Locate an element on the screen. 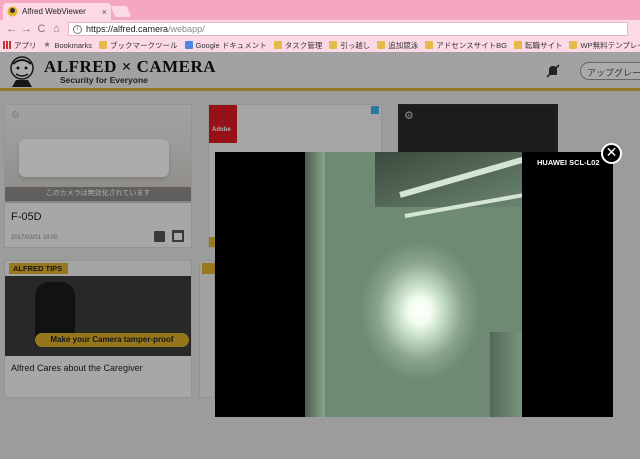 Image resolution: width=640 pixels, height=459 pixels. address-bar: i https://alfred.camera /webapp/ is located at coordinates (348, 29).